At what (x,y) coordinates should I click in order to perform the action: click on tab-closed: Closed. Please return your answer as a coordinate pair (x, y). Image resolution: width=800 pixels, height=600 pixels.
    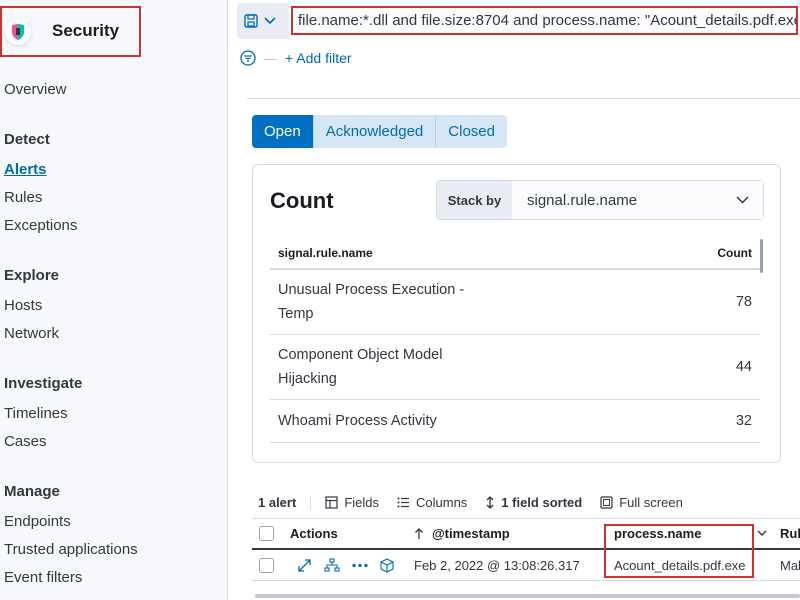
    Looking at the image, I should click on (471, 131).